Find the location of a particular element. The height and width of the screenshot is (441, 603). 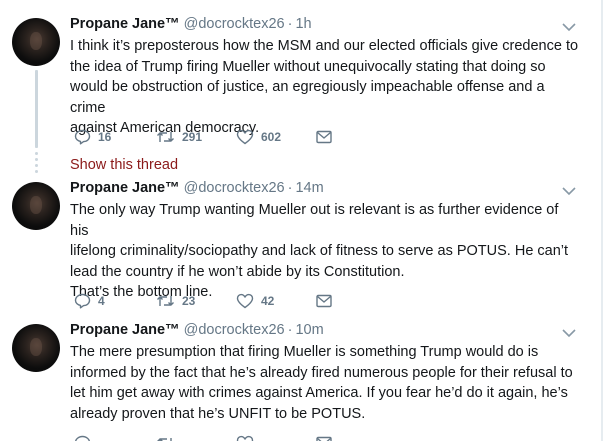

reply-count: 4 is located at coordinates (101, 301).